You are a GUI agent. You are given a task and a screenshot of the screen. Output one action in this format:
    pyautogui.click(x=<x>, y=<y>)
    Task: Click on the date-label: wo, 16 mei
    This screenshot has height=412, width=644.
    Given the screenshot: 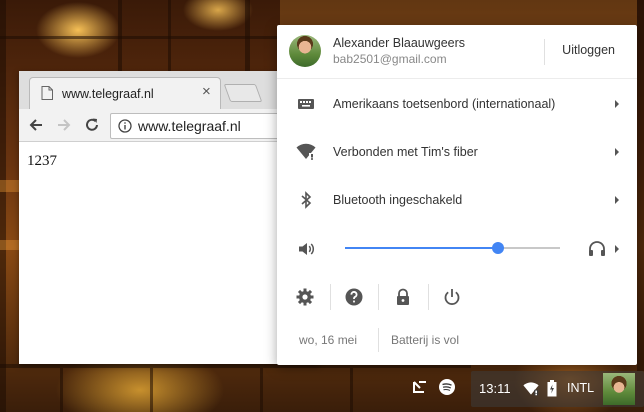 What is the action you would take?
    pyautogui.click(x=328, y=340)
    